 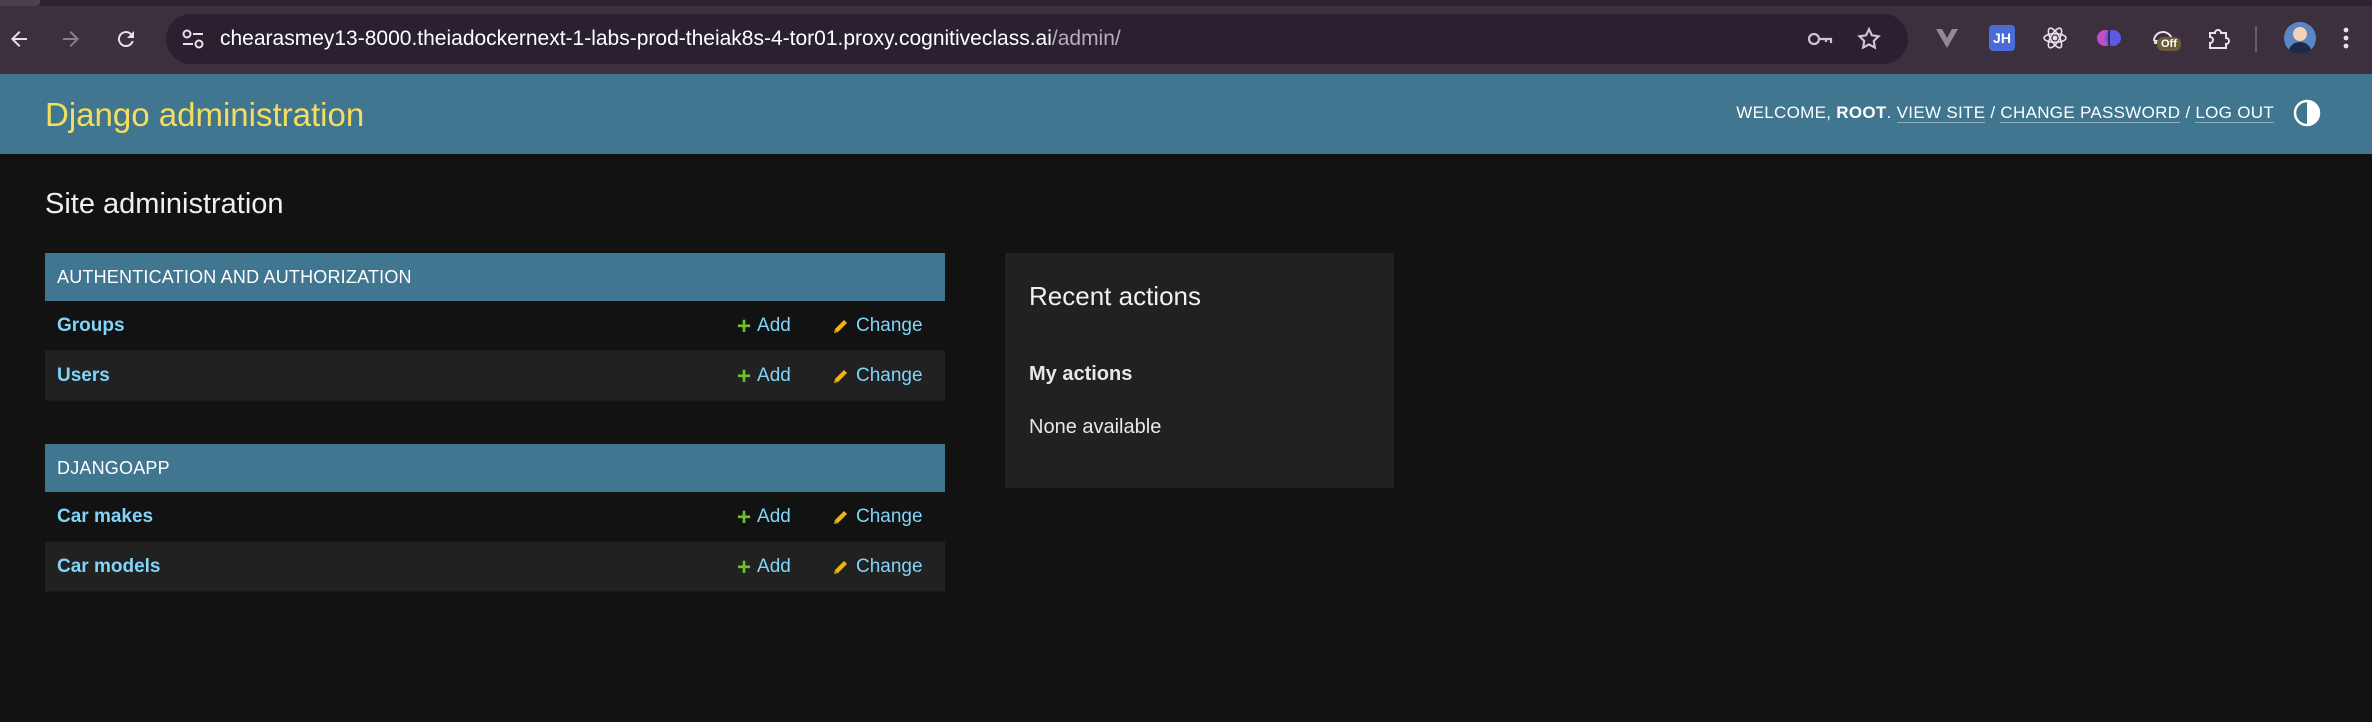 I want to click on model-link: Car models, so click(x=108, y=567).